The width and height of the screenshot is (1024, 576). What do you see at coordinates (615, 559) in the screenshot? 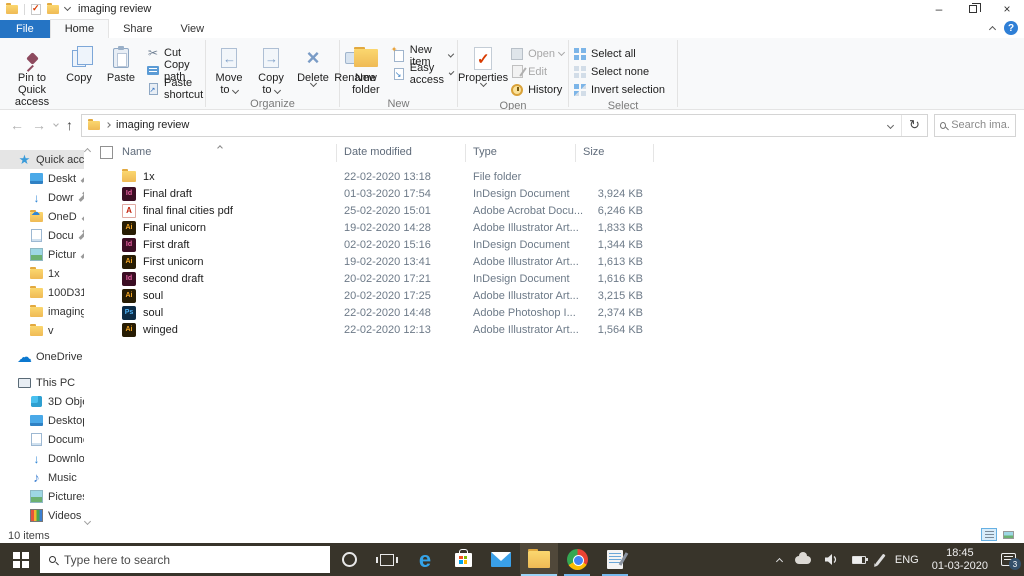
I see `notepad-button` at bounding box center [615, 559].